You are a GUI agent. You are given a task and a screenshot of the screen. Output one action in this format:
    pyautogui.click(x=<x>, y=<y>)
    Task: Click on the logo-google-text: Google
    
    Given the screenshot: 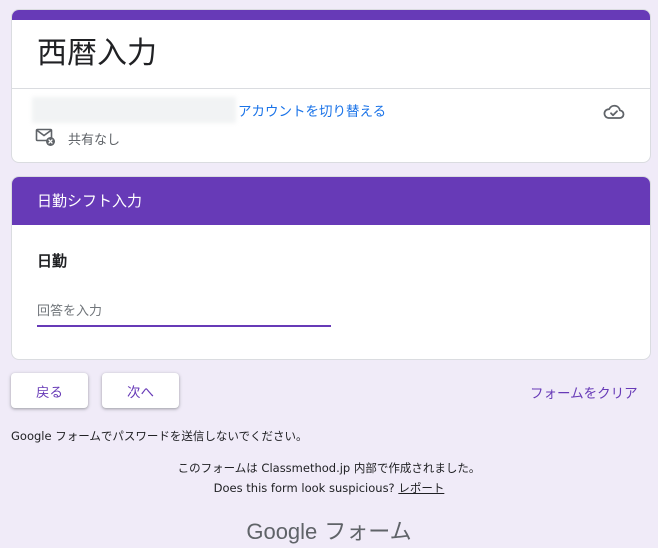 What is the action you would take?
    pyautogui.click(x=282, y=531)
    